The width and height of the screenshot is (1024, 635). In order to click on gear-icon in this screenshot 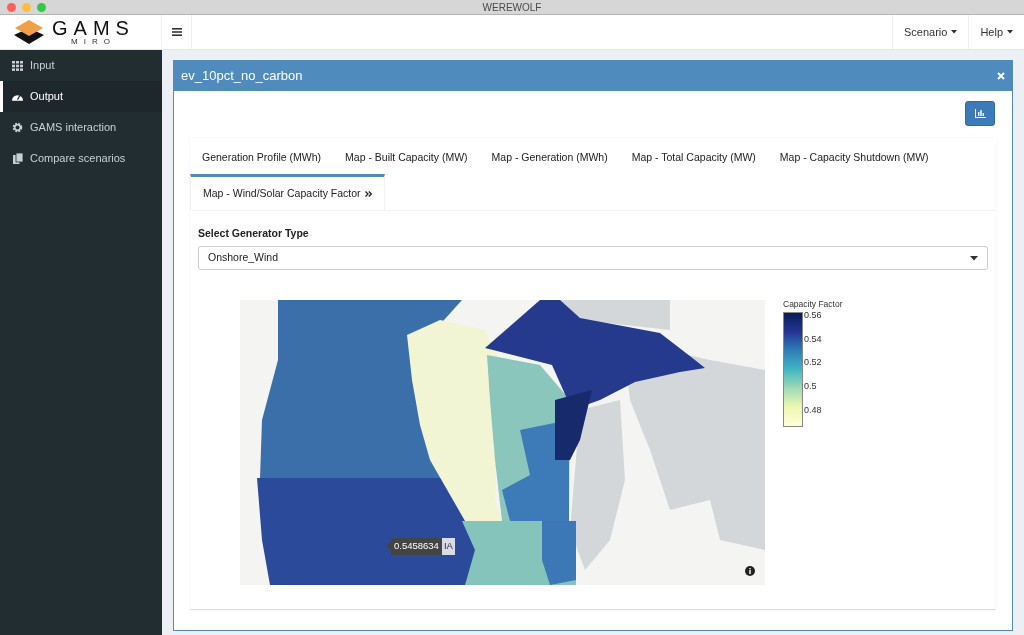, I will do `click(17, 127)`.